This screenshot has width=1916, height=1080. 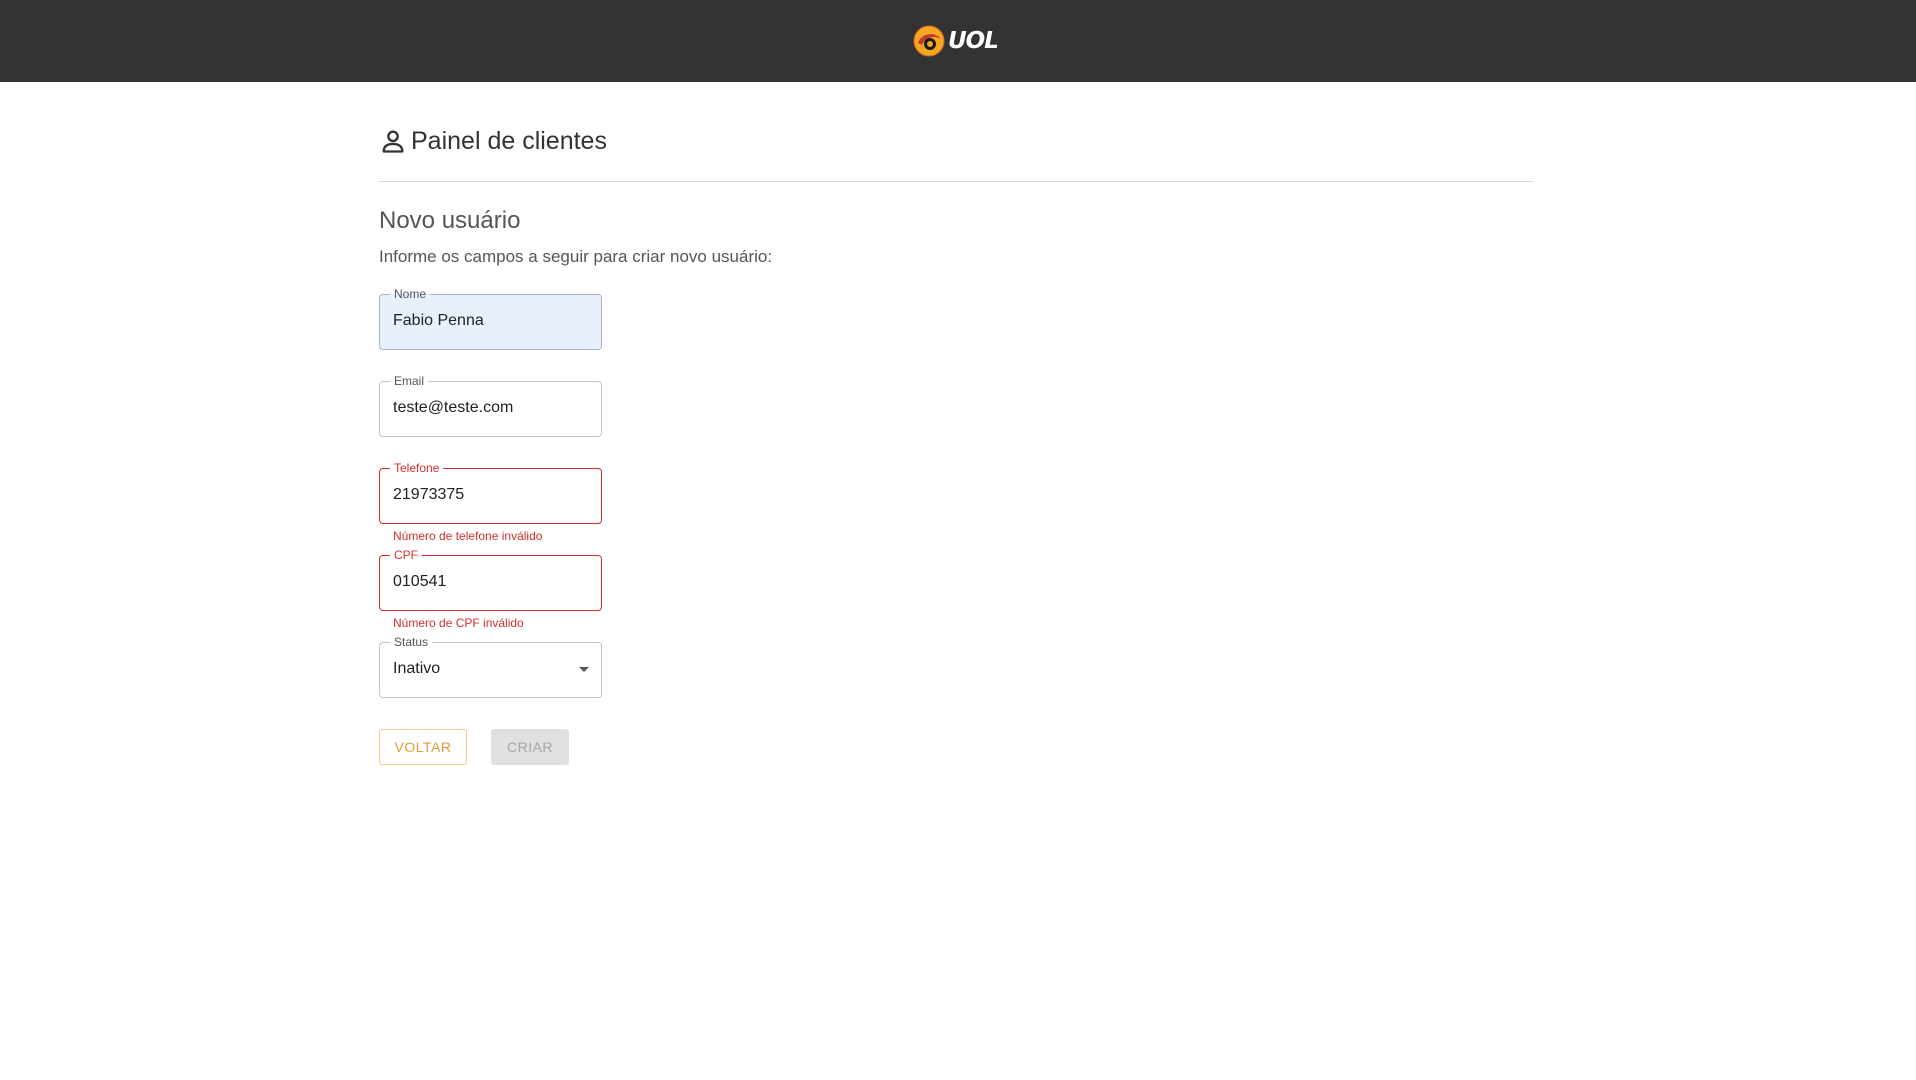 I want to click on phone-field: Telefone 21973375, so click(x=490, y=492).